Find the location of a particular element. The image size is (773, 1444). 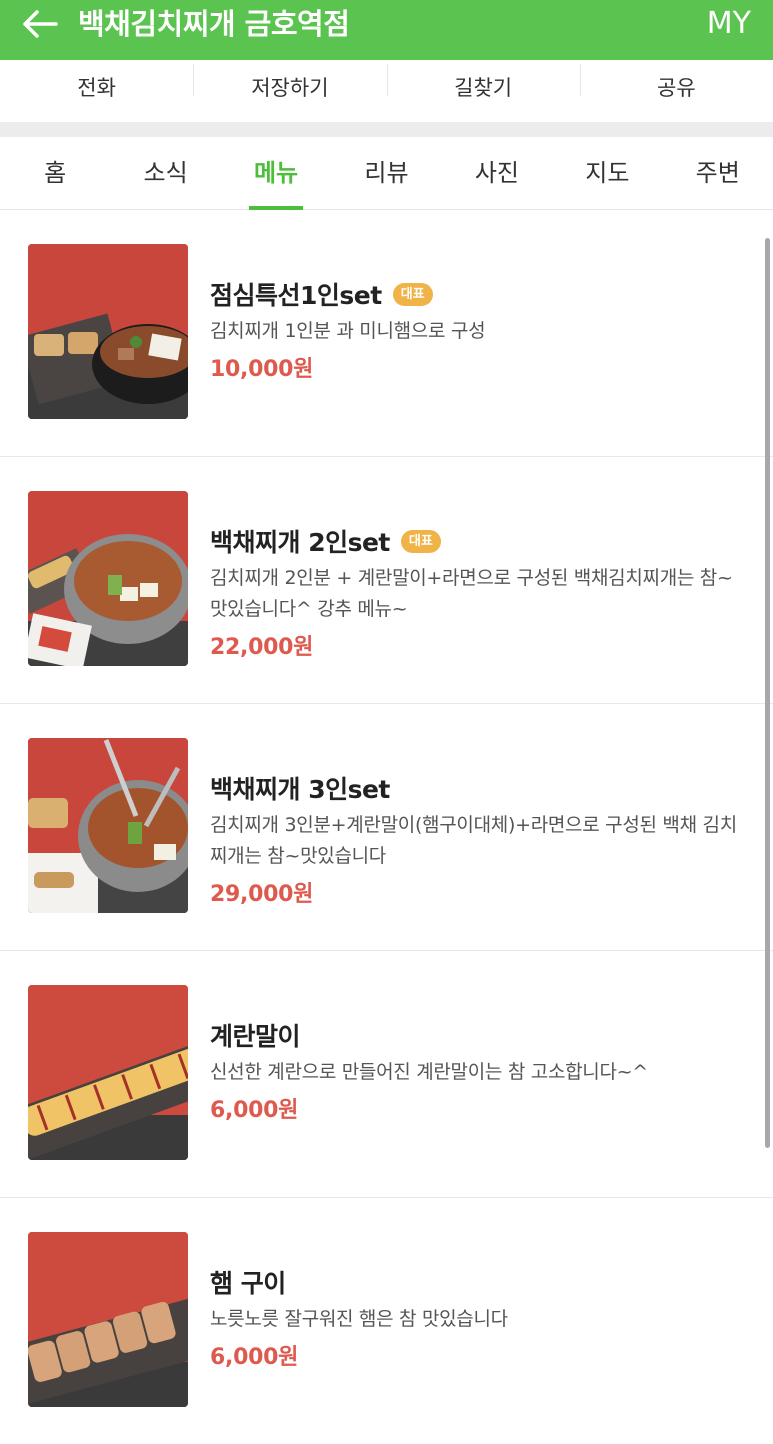

action-bar: 전화 저장하기 길찾기 공유 is located at coordinates (386, 91).